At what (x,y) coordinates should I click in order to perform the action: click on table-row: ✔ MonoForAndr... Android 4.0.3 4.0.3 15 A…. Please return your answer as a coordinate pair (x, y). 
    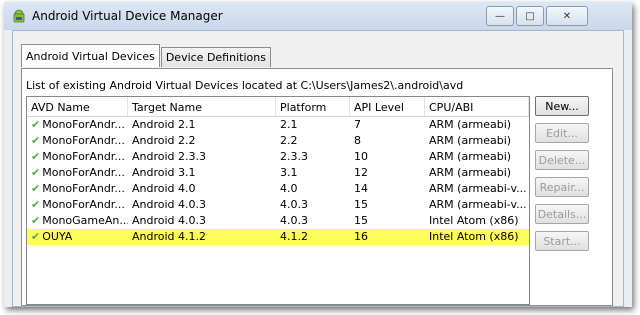
    Looking at the image, I should click on (278, 205).